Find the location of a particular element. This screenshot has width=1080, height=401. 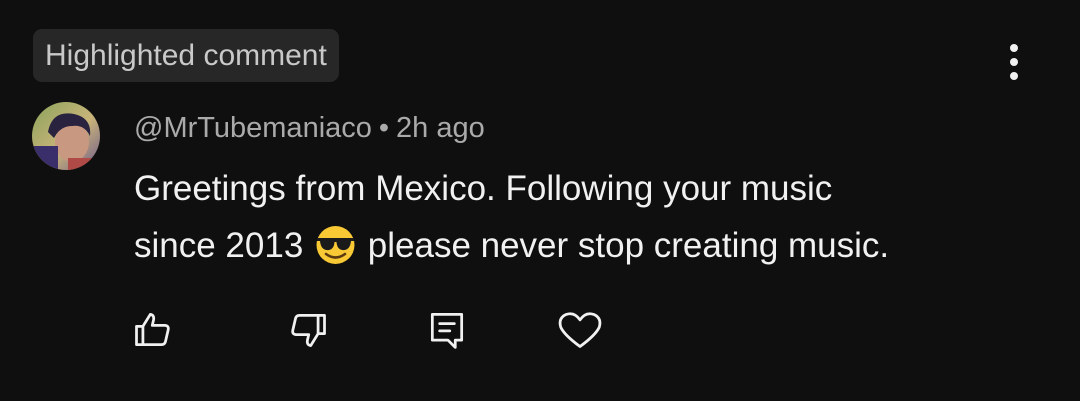

reply-button is located at coordinates (447, 330).